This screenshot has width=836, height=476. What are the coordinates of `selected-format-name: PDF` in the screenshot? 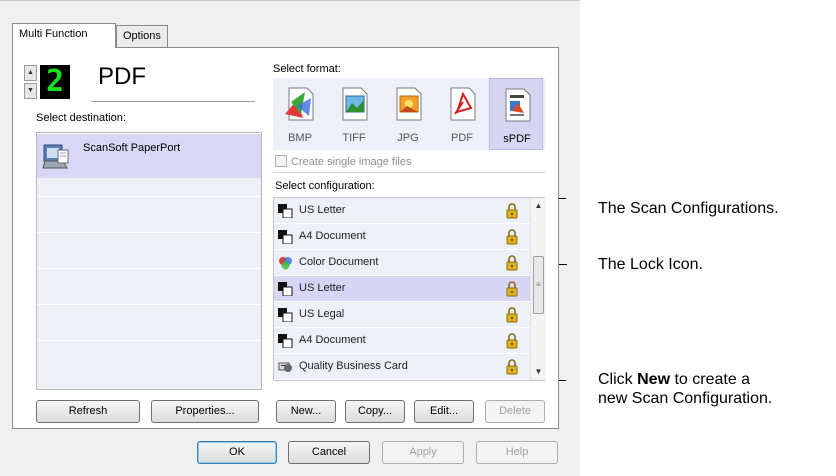 It's located at (122, 76).